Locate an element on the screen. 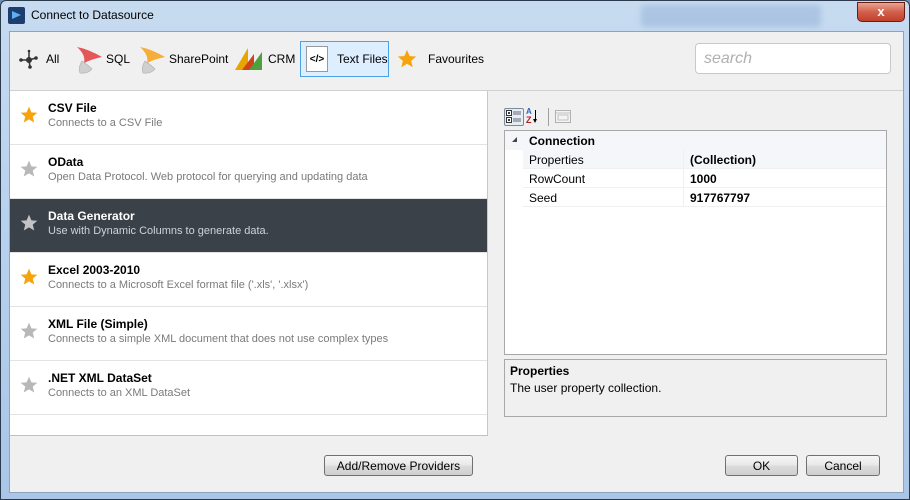  property-row: RowCount 1000 is located at coordinates (704, 178).